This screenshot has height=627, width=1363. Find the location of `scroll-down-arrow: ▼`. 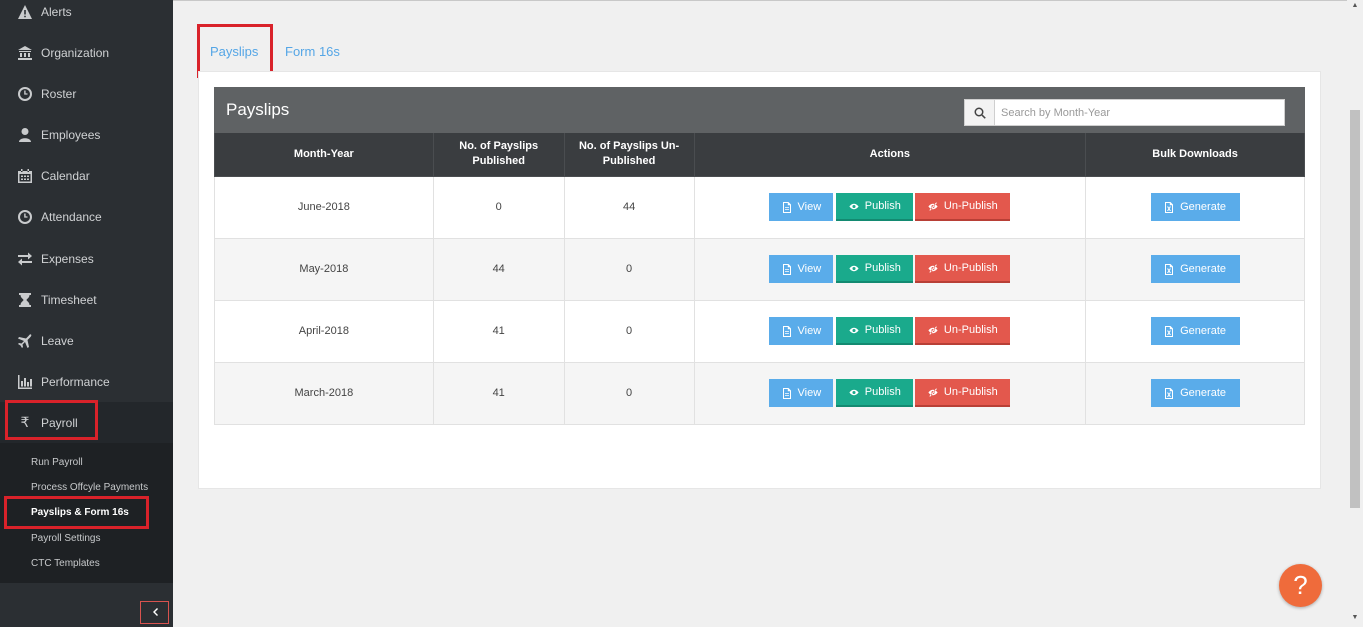

scroll-down-arrow: ▼ is located at coordinates (1355, 619).